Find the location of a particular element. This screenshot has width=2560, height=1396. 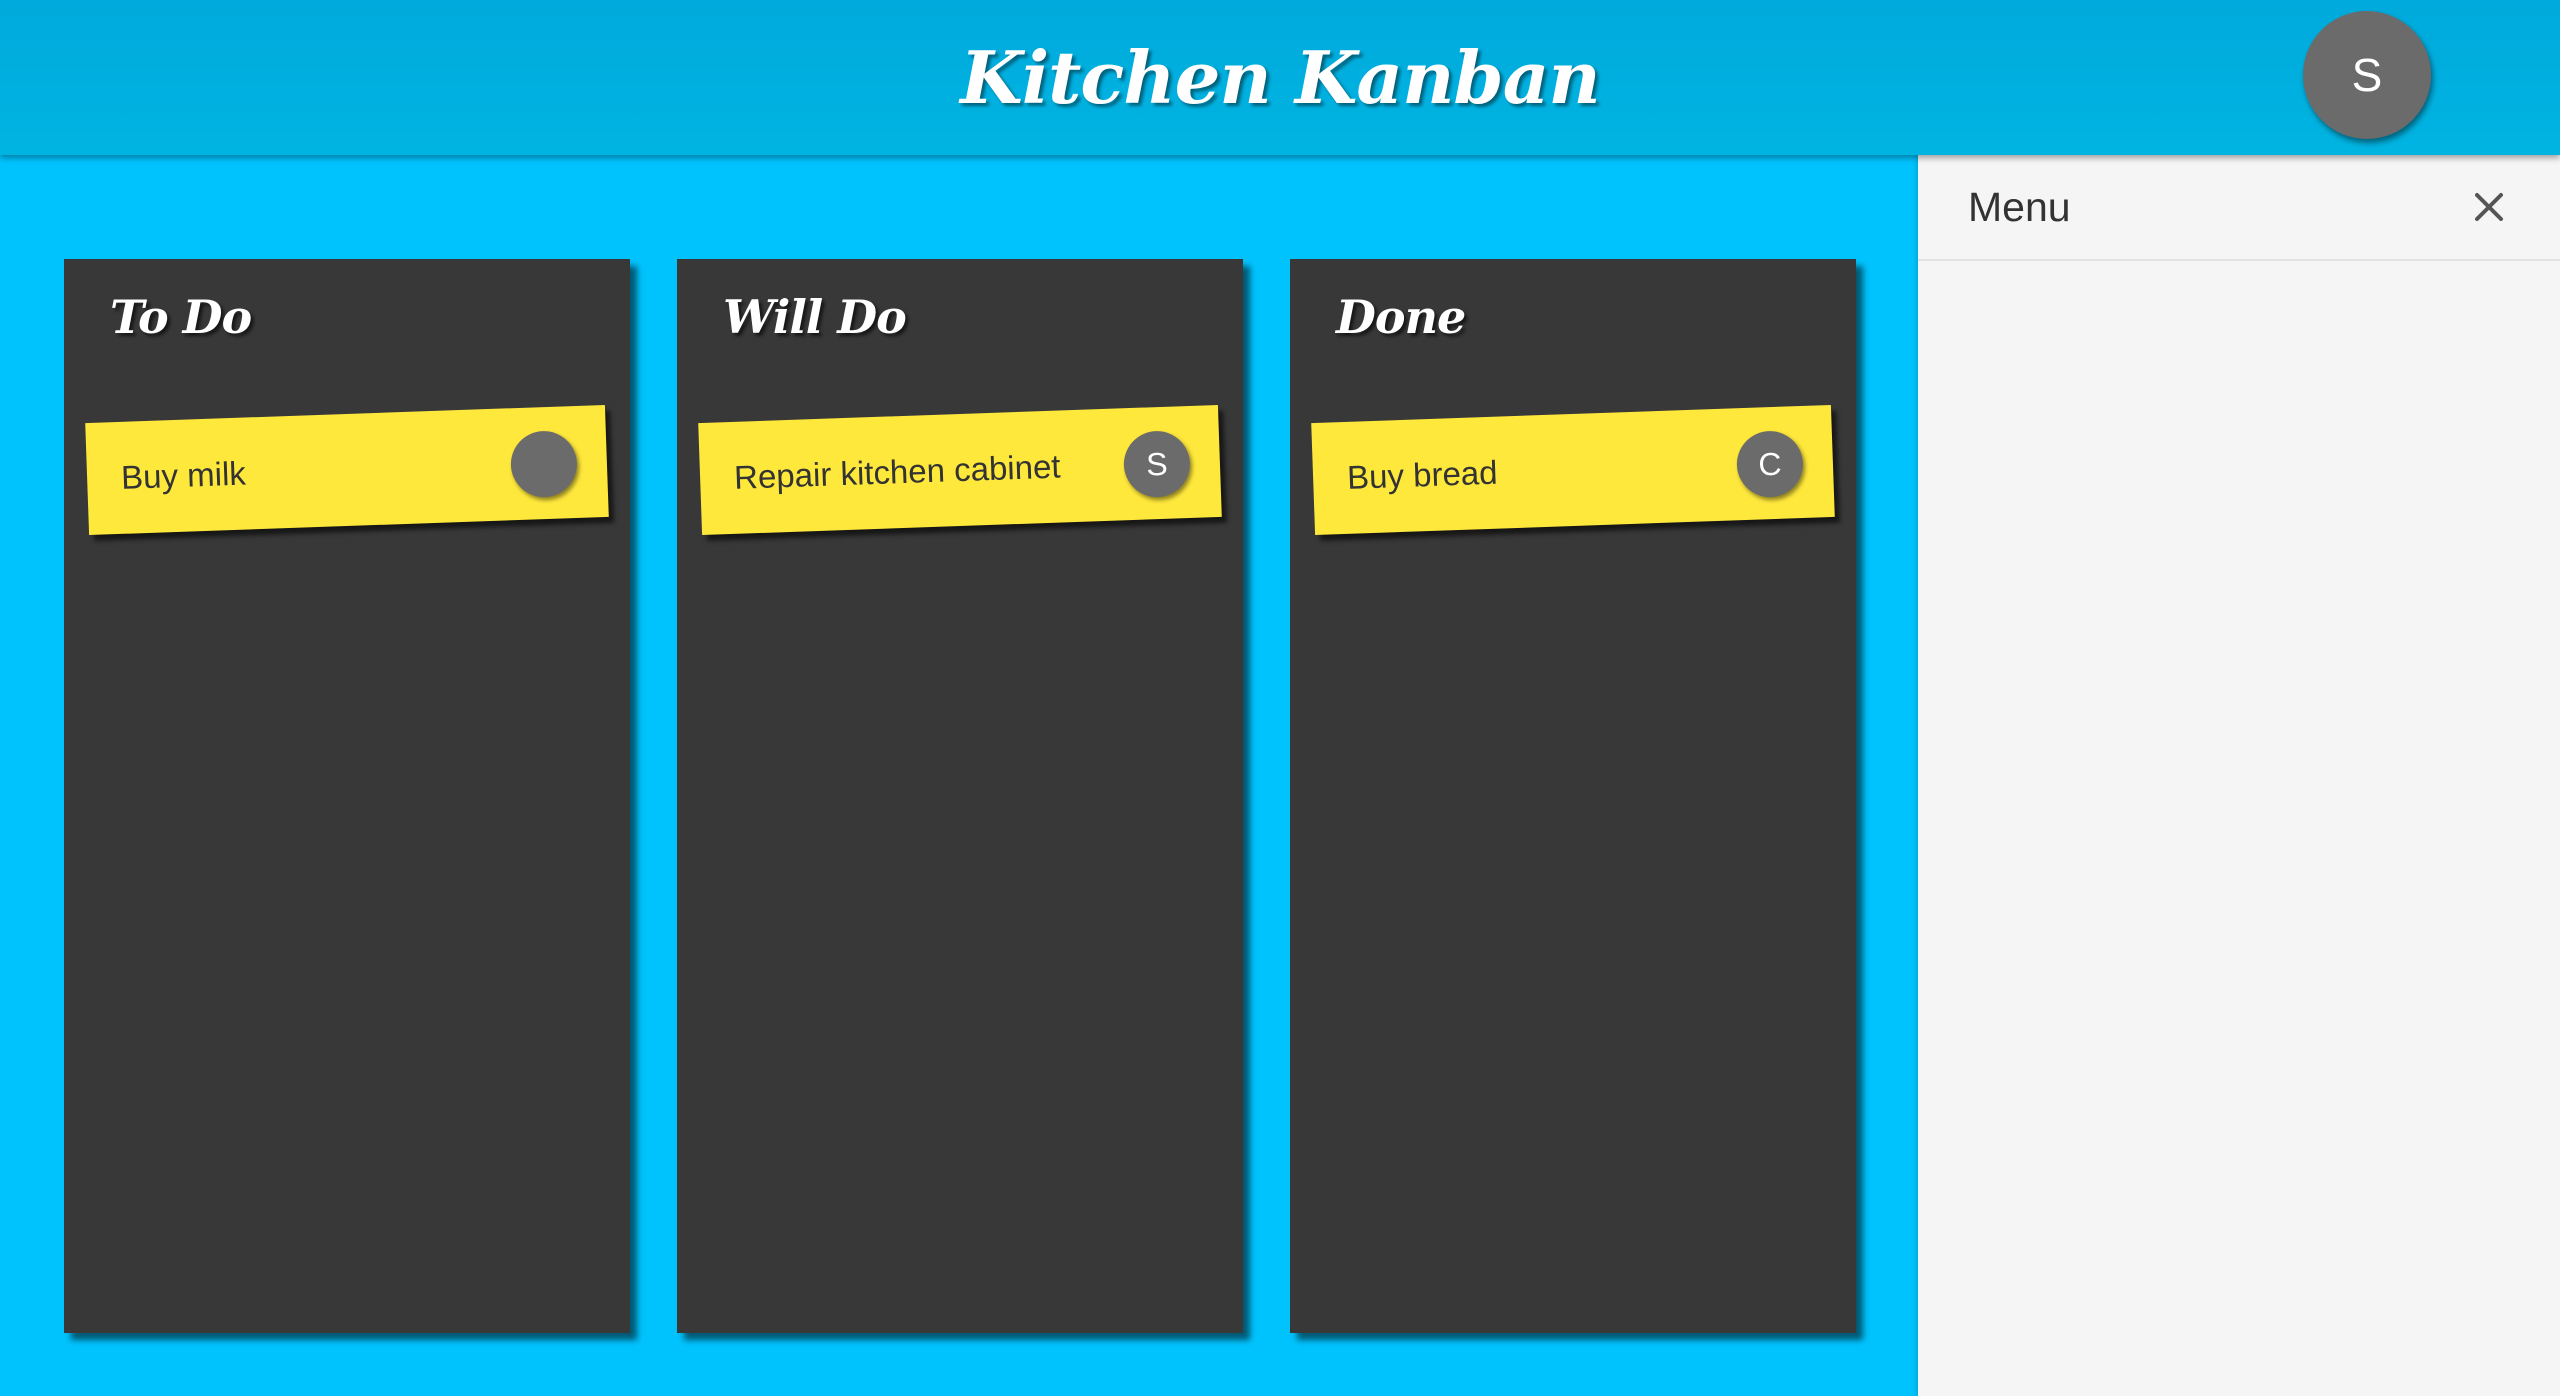

task-card-text: Buy milk is located at coordinates (183, 475).